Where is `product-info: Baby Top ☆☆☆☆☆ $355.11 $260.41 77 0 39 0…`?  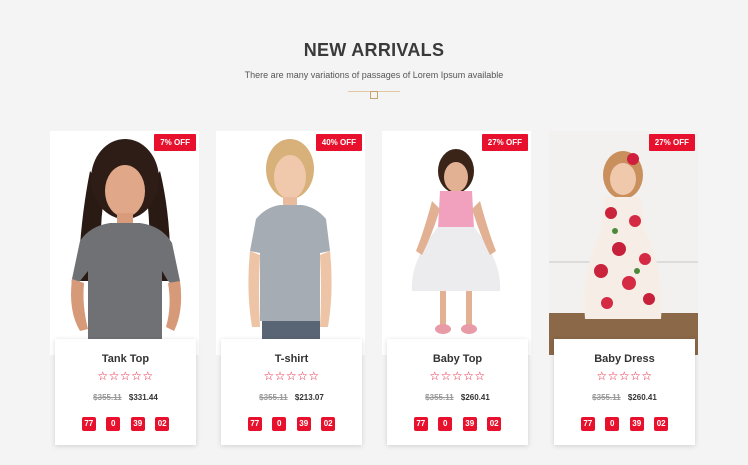
product-info: Baby Top ☆☆☆☆☆ $355.11 $260.41 77 0 39 0… is located at coordinates (457, 392).